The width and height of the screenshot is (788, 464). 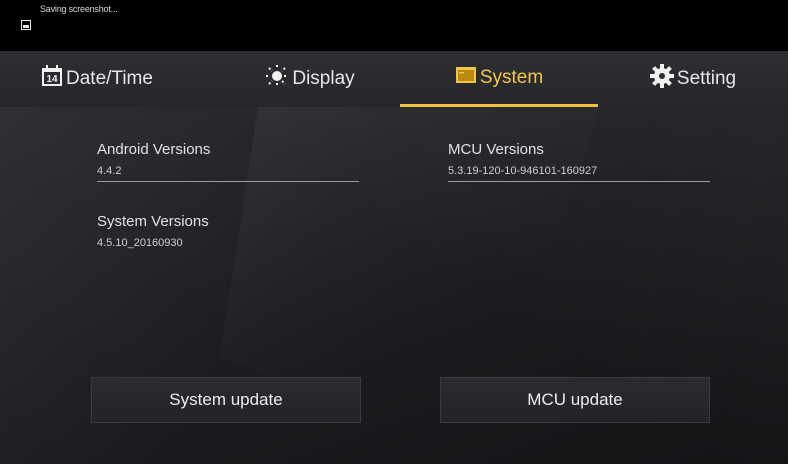 I want to click on system-version-field: System Versions 4.5.10_20160930, so click(x=228, y=231).